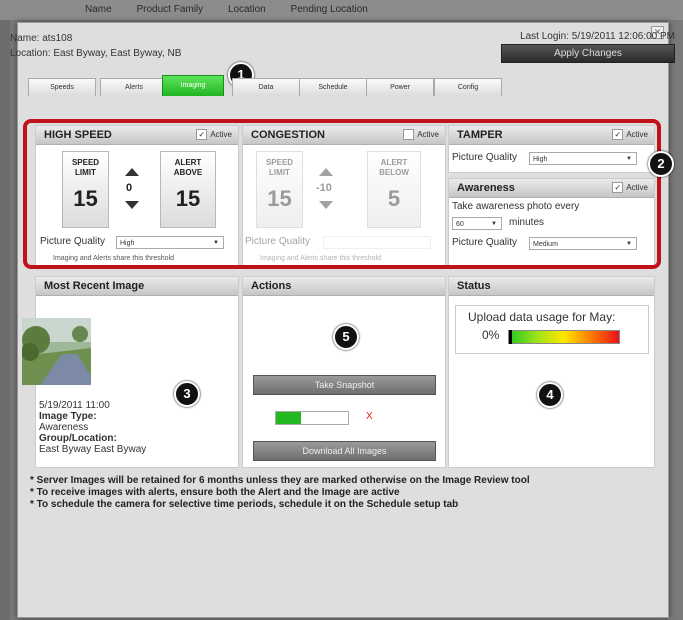 The image size is (683, 620). I want to click on progress-fill, so click(289, 418).